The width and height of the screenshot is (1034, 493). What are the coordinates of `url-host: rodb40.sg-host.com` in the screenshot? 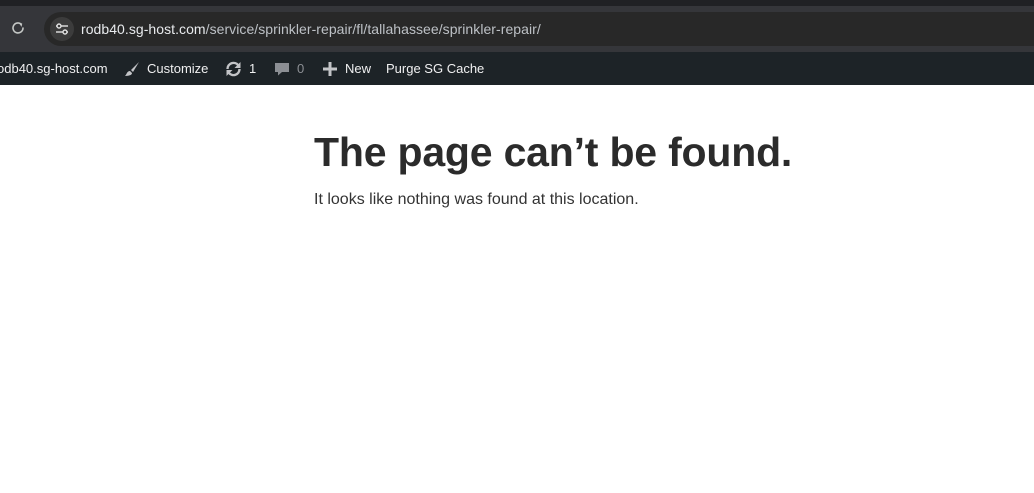 It's located at (143, 29).